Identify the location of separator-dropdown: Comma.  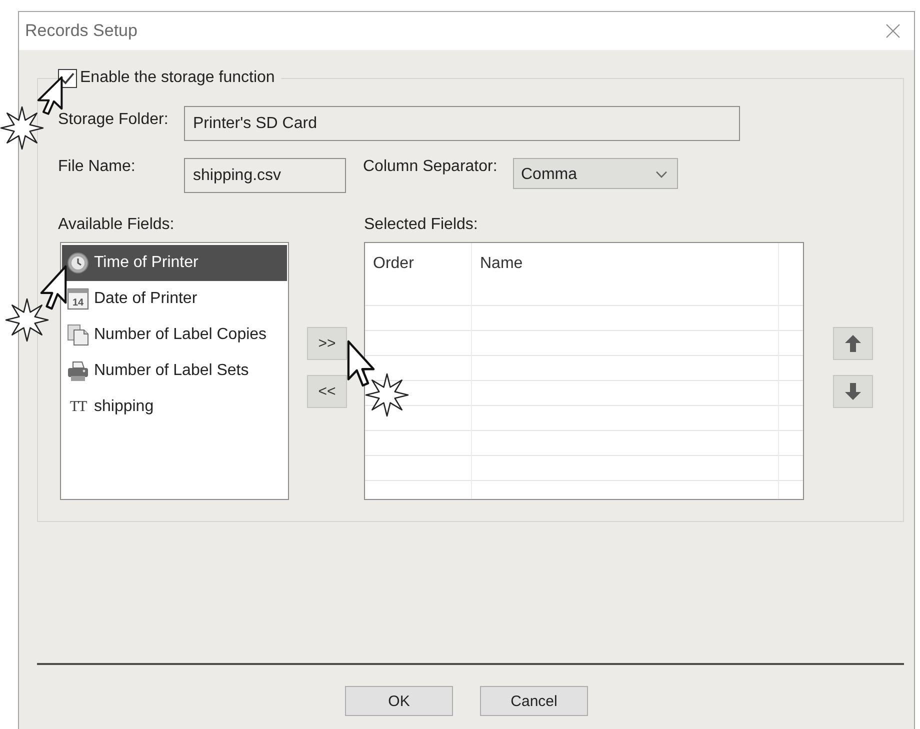
(595, 173).